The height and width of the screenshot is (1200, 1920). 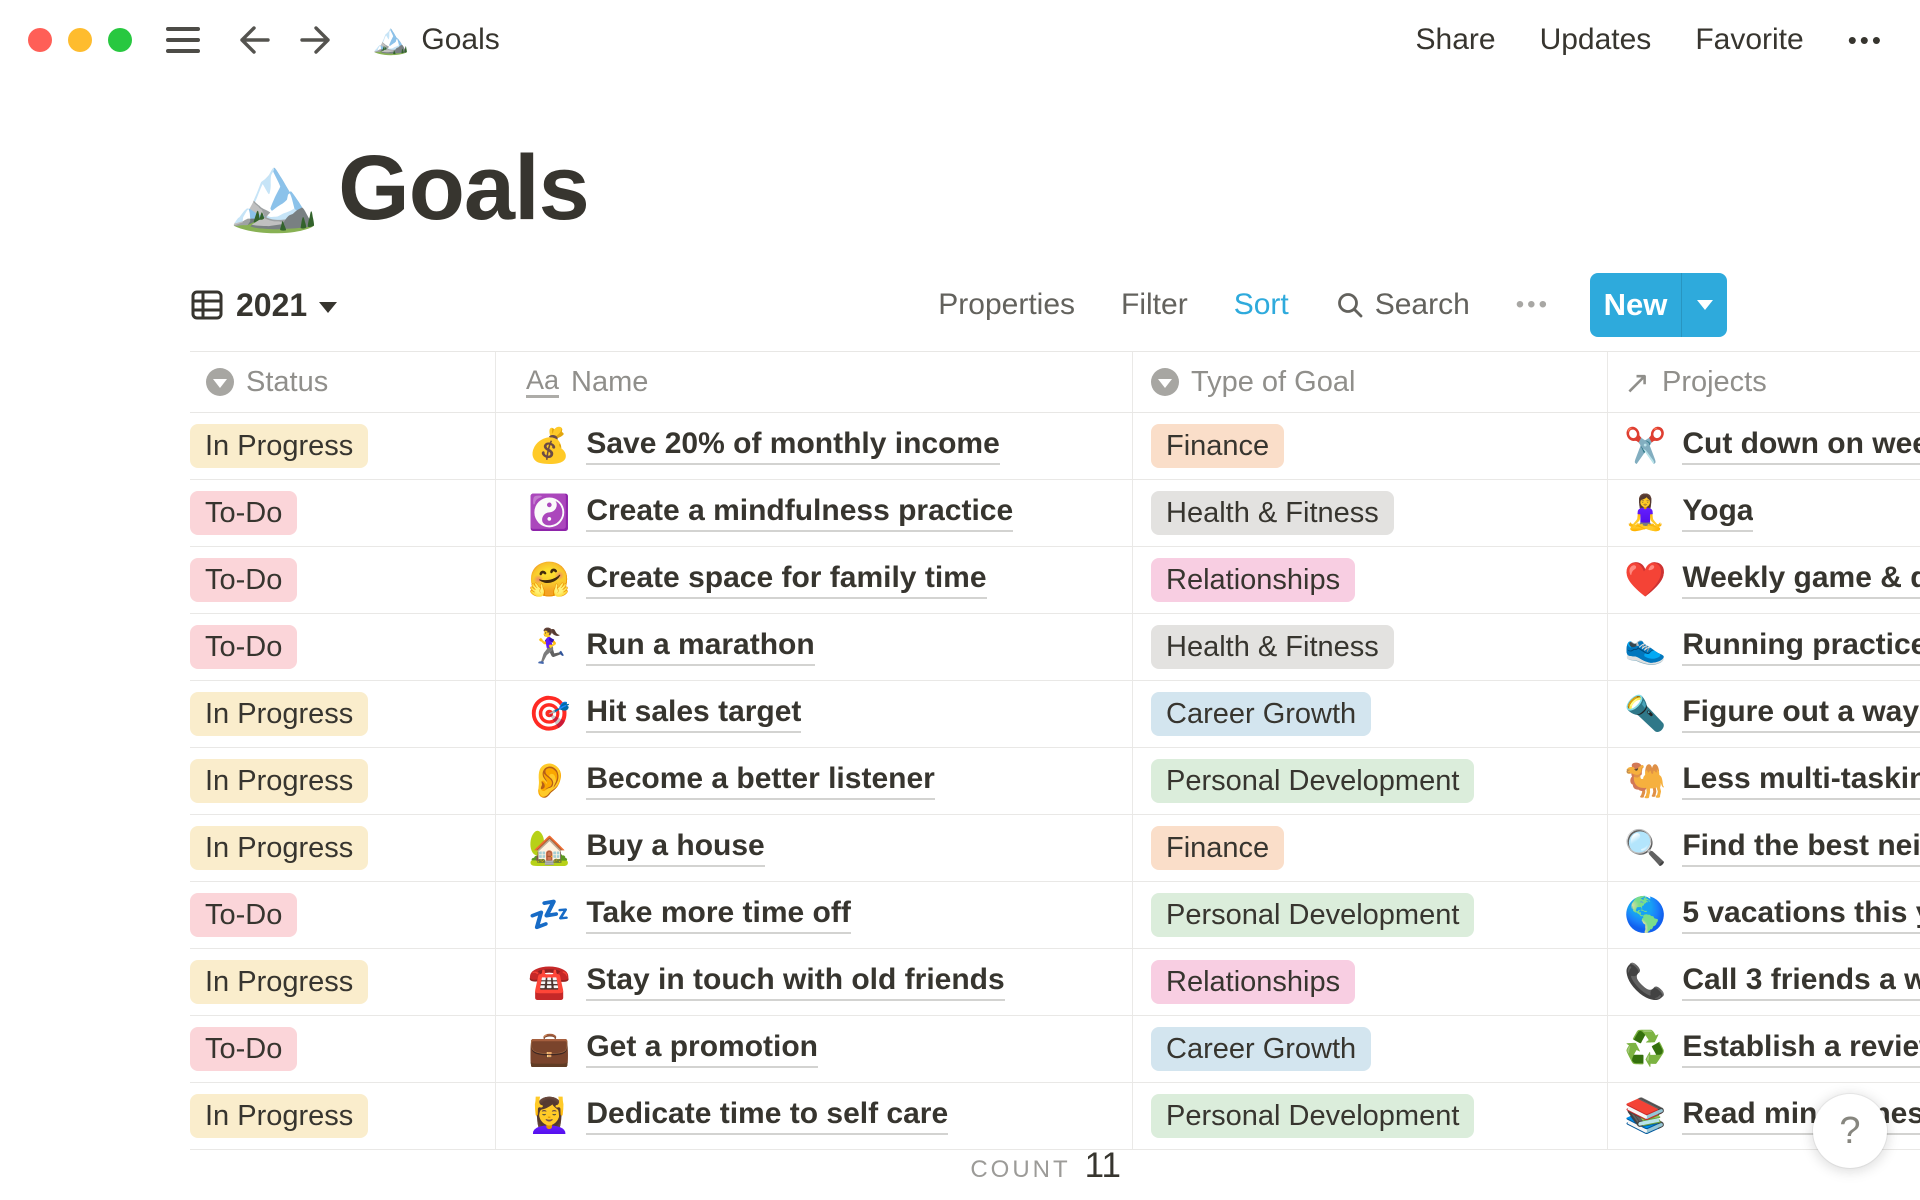 I want to click on projects-cell: 🌎 5 vacations this yea, so click(x=1764, y=915).